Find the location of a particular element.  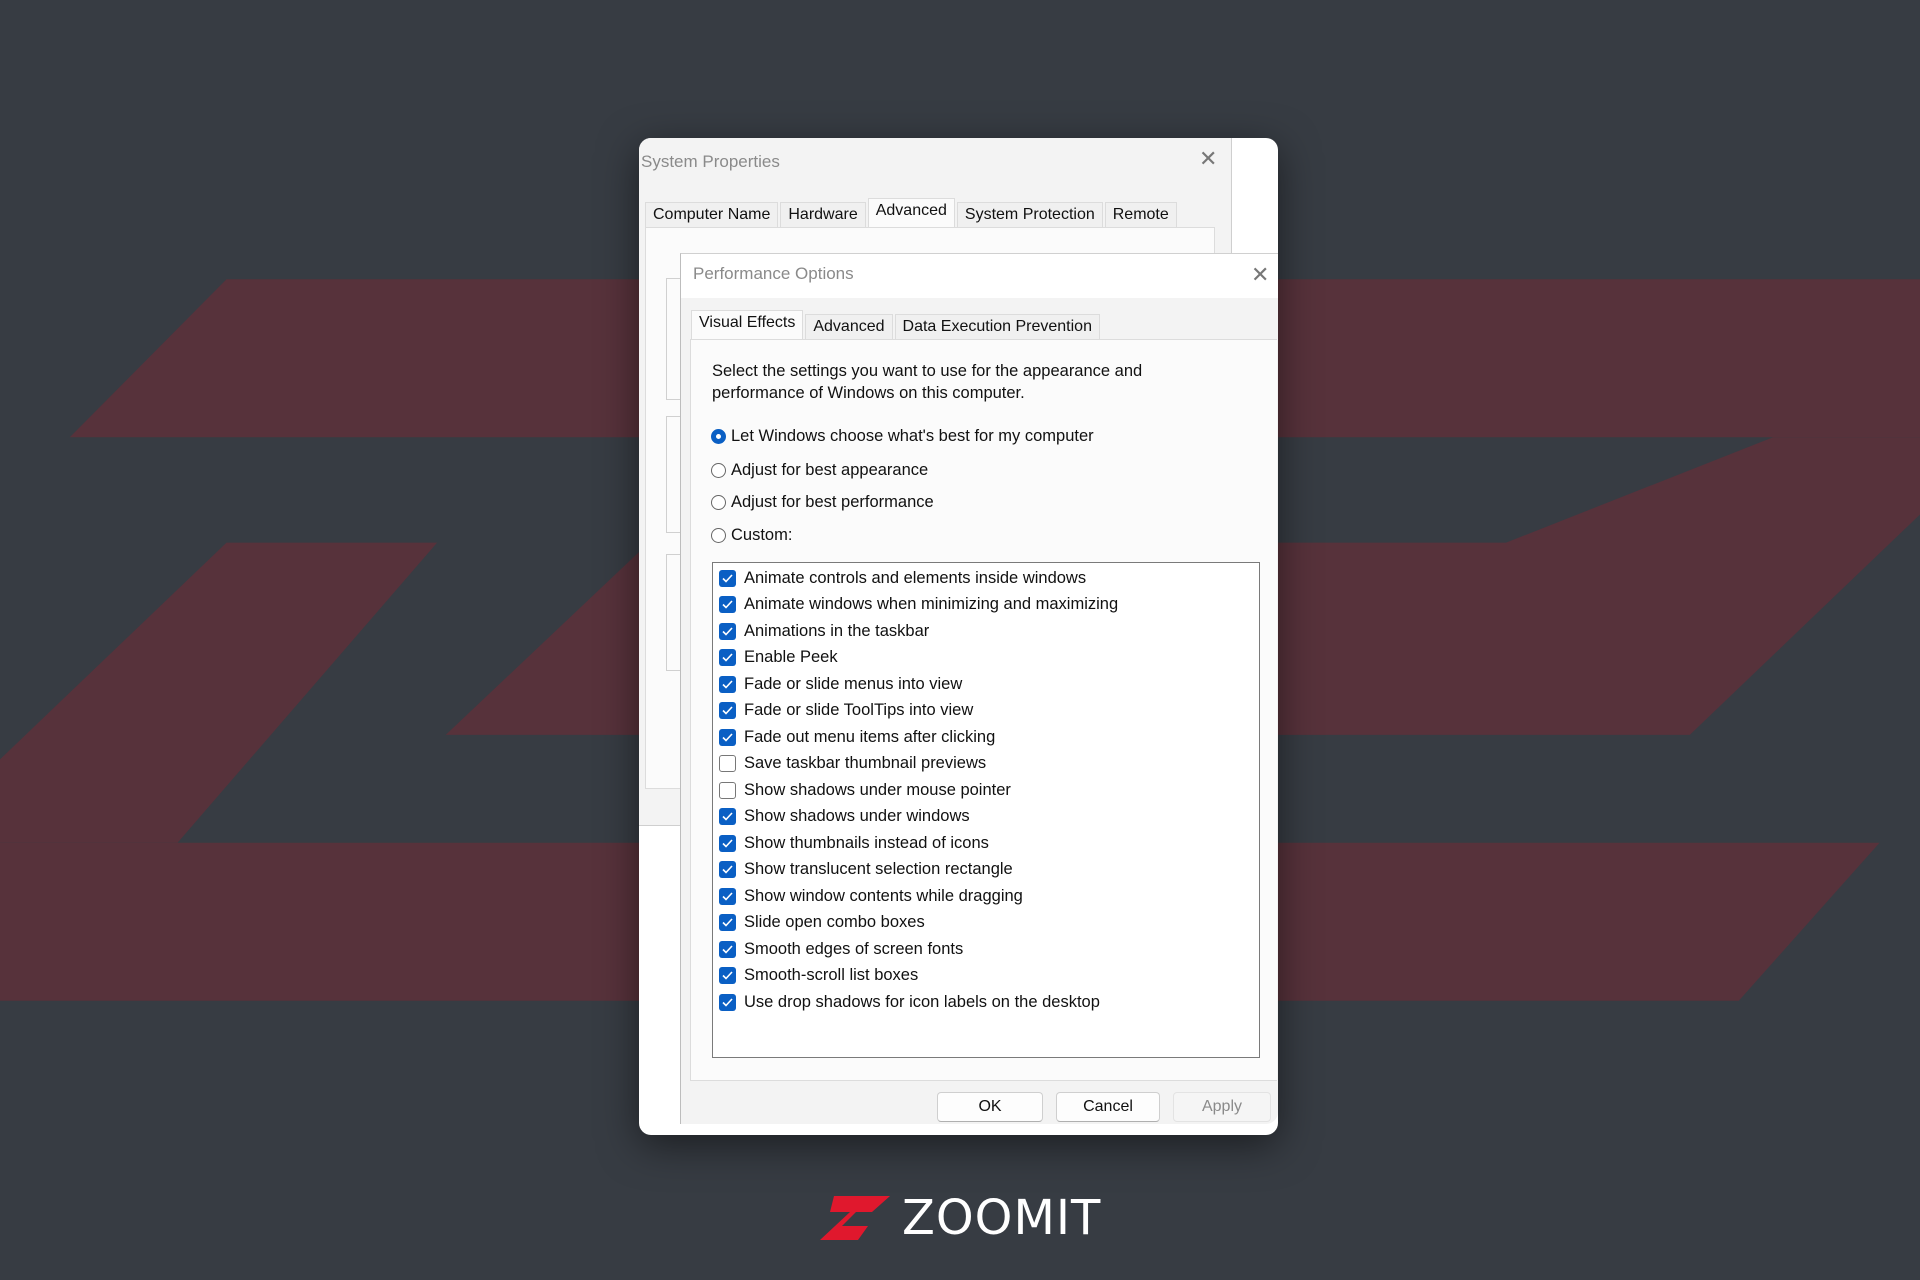

effect-item: Show window contents while dragging is located at coordinates (871, 896).